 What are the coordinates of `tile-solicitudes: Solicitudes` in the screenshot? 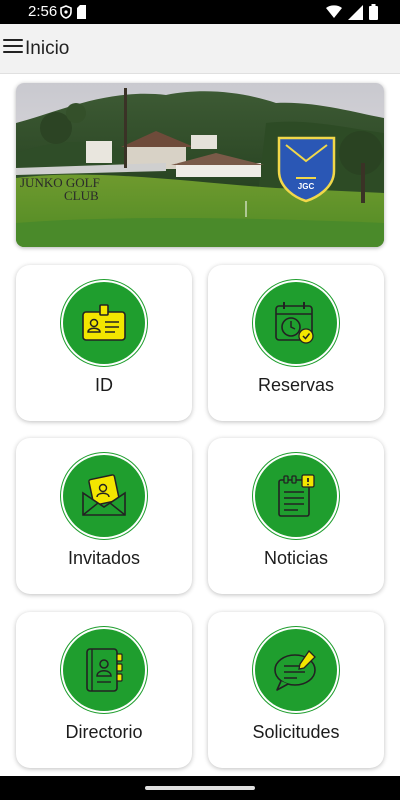 It's located at (296, 690).